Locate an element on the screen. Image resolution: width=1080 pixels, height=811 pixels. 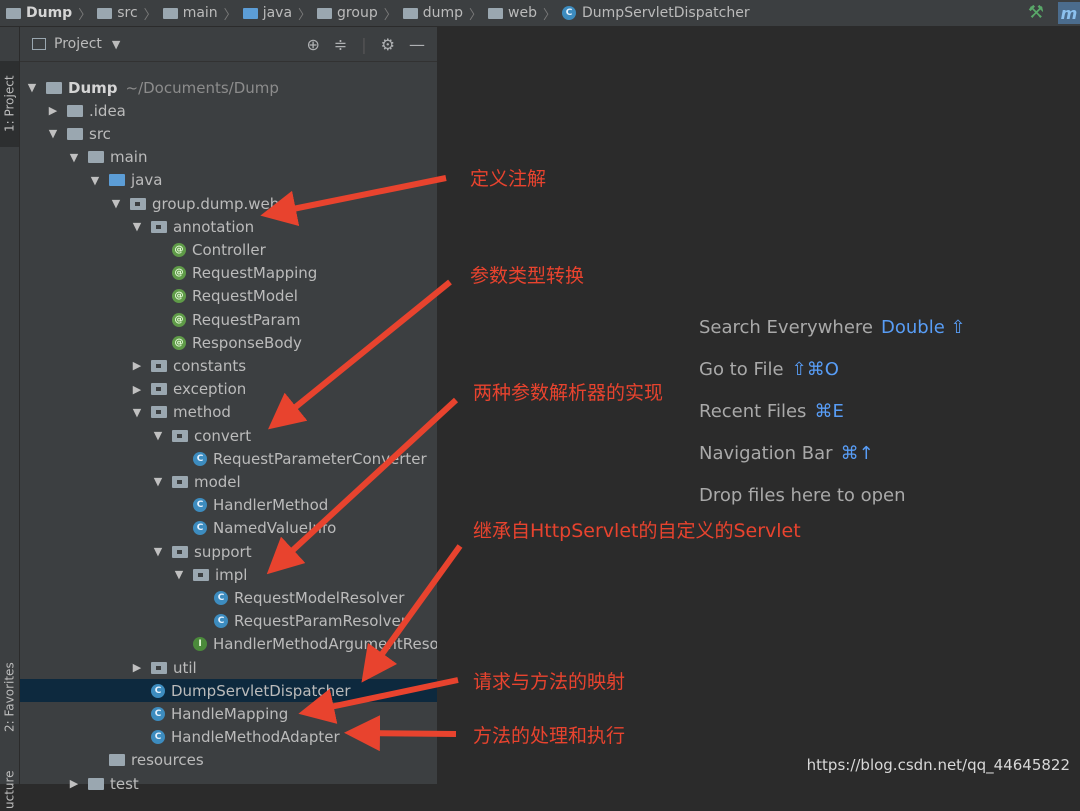
tab-project: 1: Project is located at coordinates (9, 104).